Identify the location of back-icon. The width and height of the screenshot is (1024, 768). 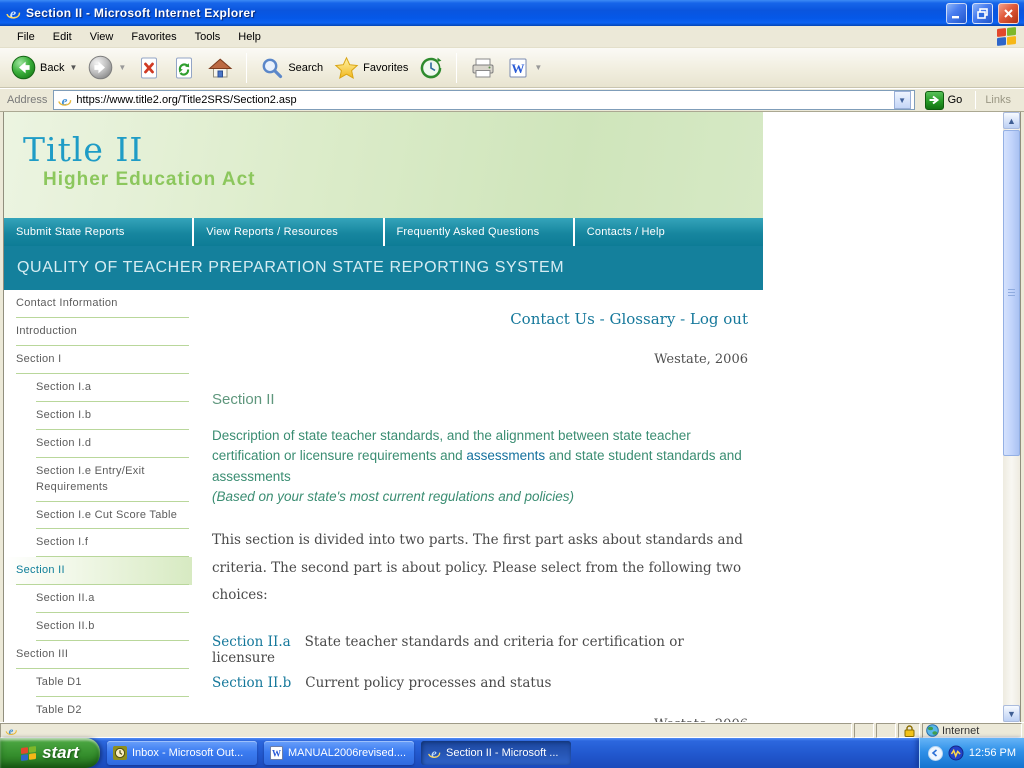
(23, 67).